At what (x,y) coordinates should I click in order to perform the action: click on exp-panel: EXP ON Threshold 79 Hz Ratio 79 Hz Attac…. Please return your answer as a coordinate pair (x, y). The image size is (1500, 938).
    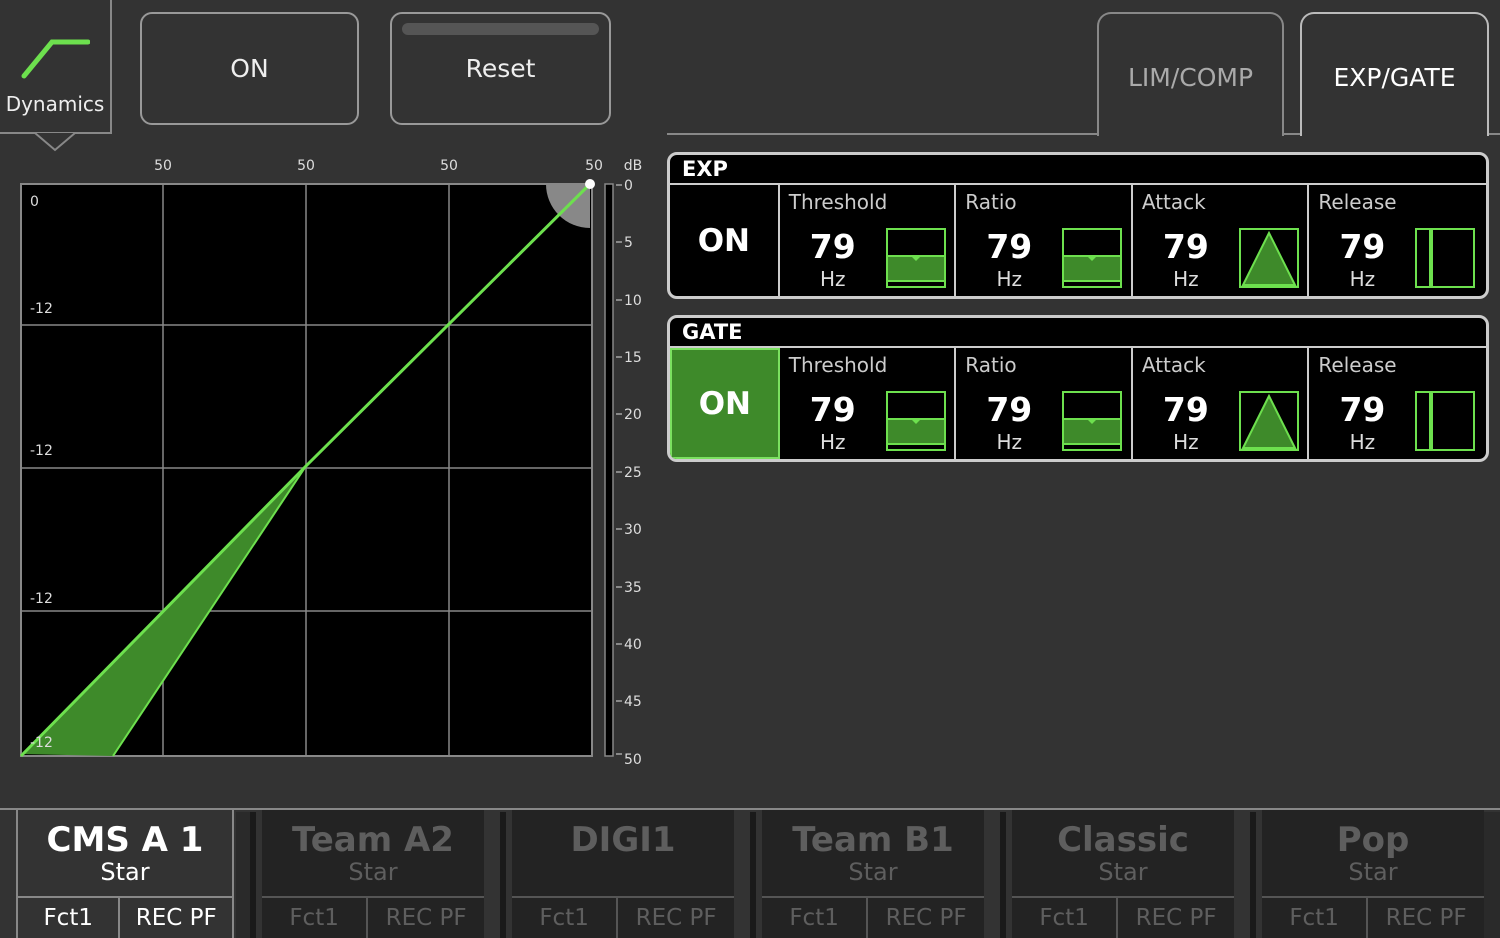
    Looking at the image, I should click on (1078, 225).